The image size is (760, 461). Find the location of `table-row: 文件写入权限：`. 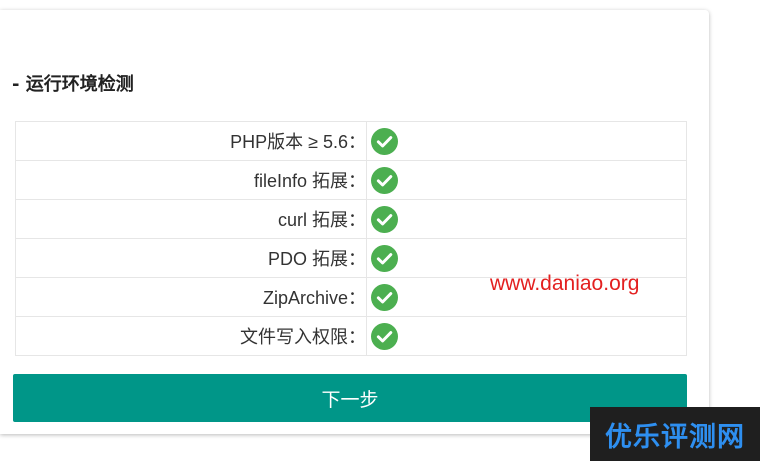

table-row: 文件写入权限： is located at coordinates (351, 336).